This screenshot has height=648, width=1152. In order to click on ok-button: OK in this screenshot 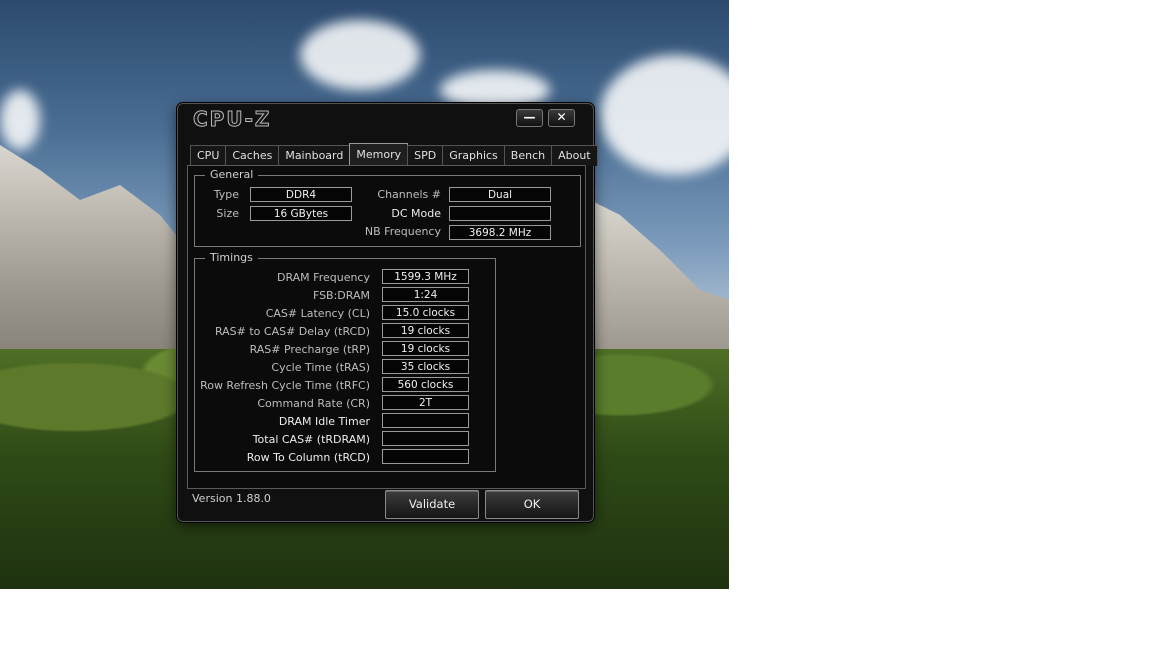, I will do `click(532, 504)`.